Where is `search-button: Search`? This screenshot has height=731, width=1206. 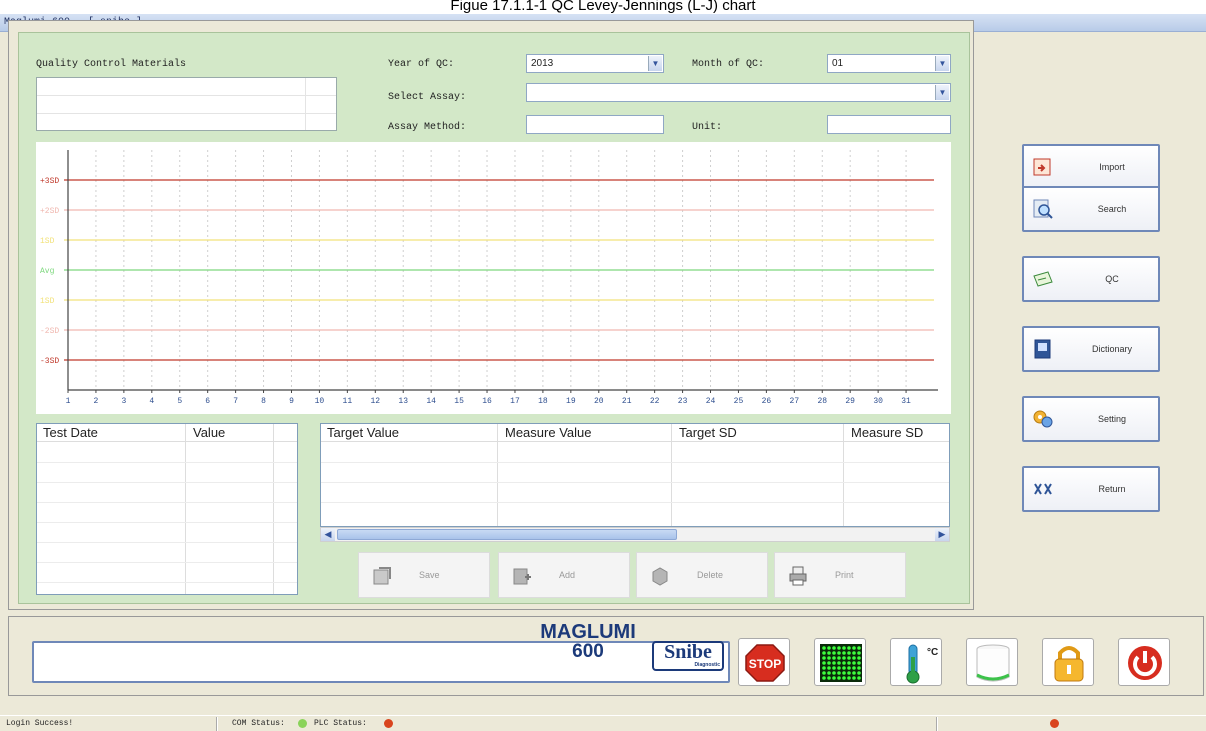
search-button: Search is located at coordinates (1091, 209).